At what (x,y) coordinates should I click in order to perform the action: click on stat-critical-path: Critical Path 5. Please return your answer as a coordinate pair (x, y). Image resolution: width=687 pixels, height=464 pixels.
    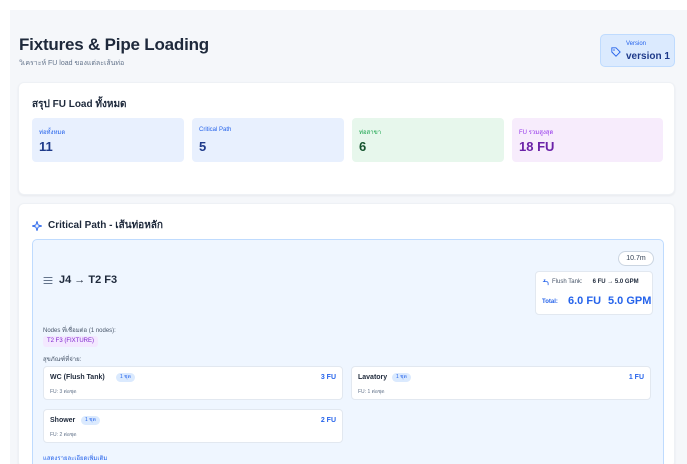
    Looking at the image, I should click on (268, 140).